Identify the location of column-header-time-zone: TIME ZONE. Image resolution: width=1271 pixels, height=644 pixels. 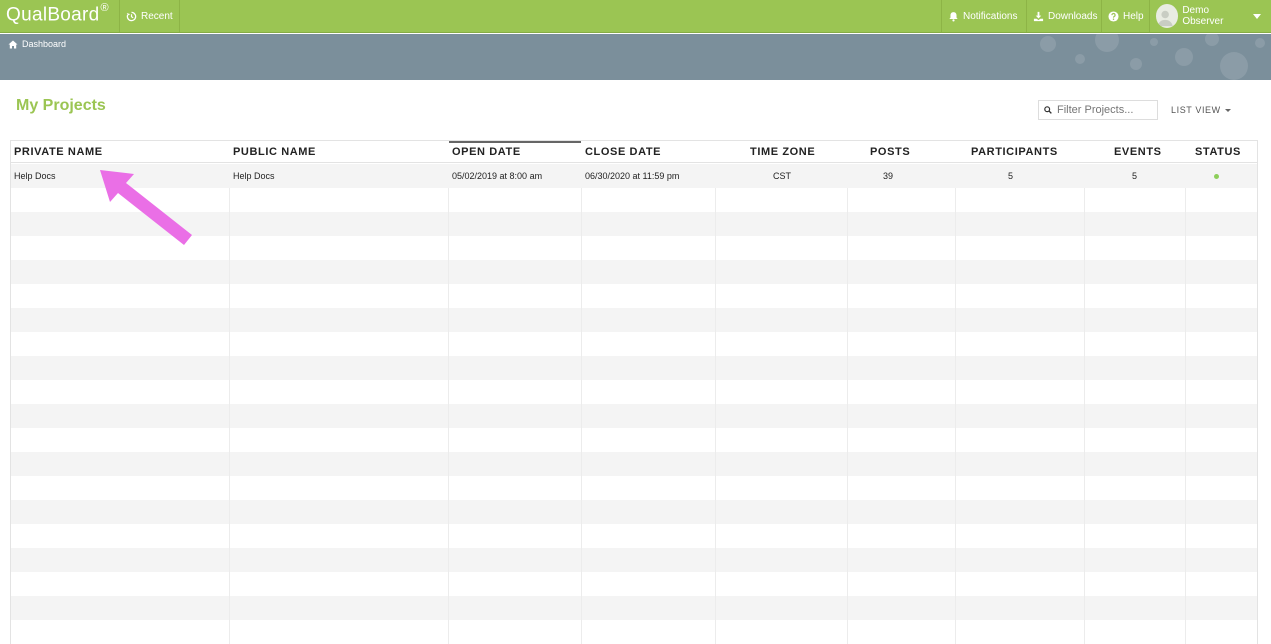
(782, 152).